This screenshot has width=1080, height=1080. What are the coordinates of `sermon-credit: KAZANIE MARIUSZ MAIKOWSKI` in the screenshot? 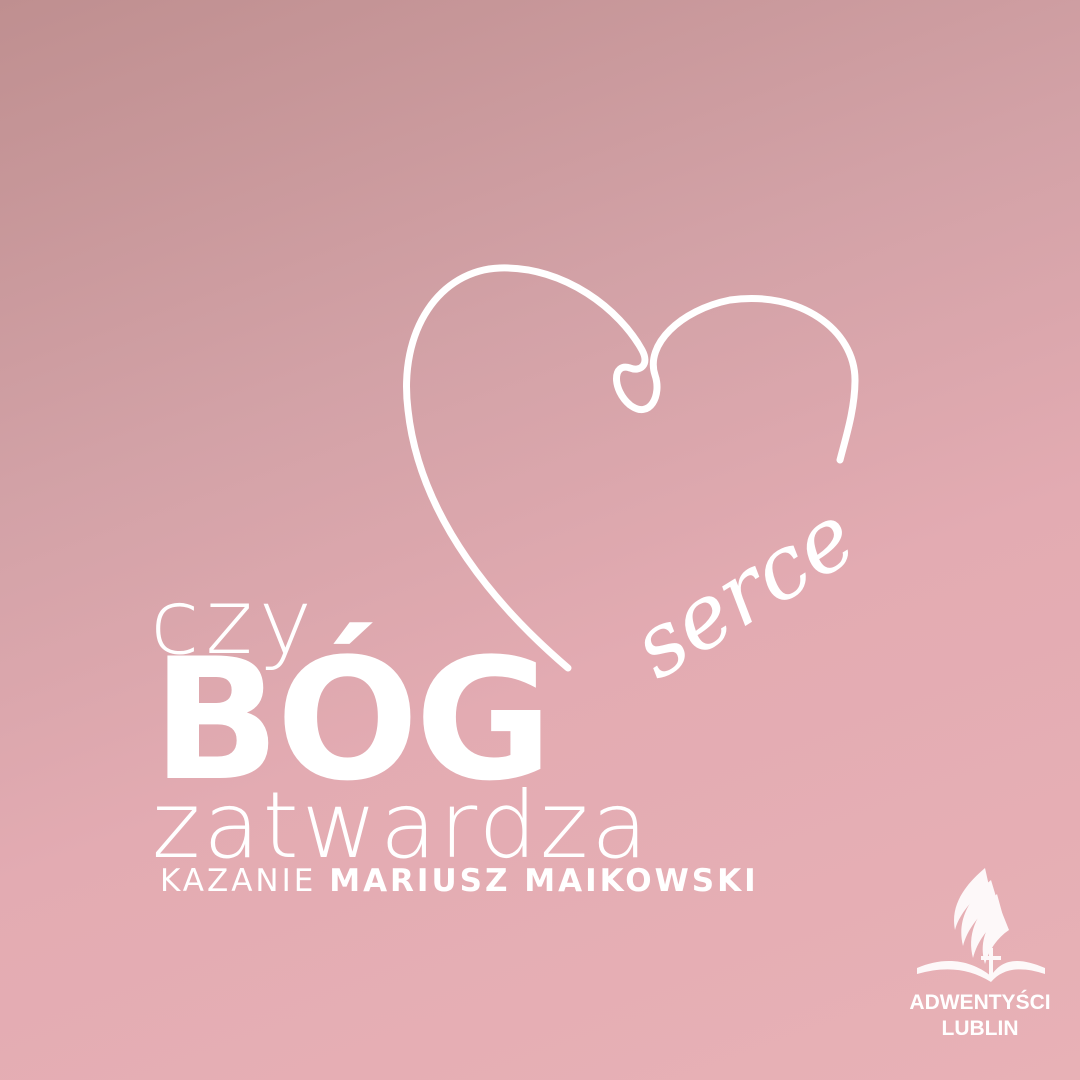 It's located at (459, 881).